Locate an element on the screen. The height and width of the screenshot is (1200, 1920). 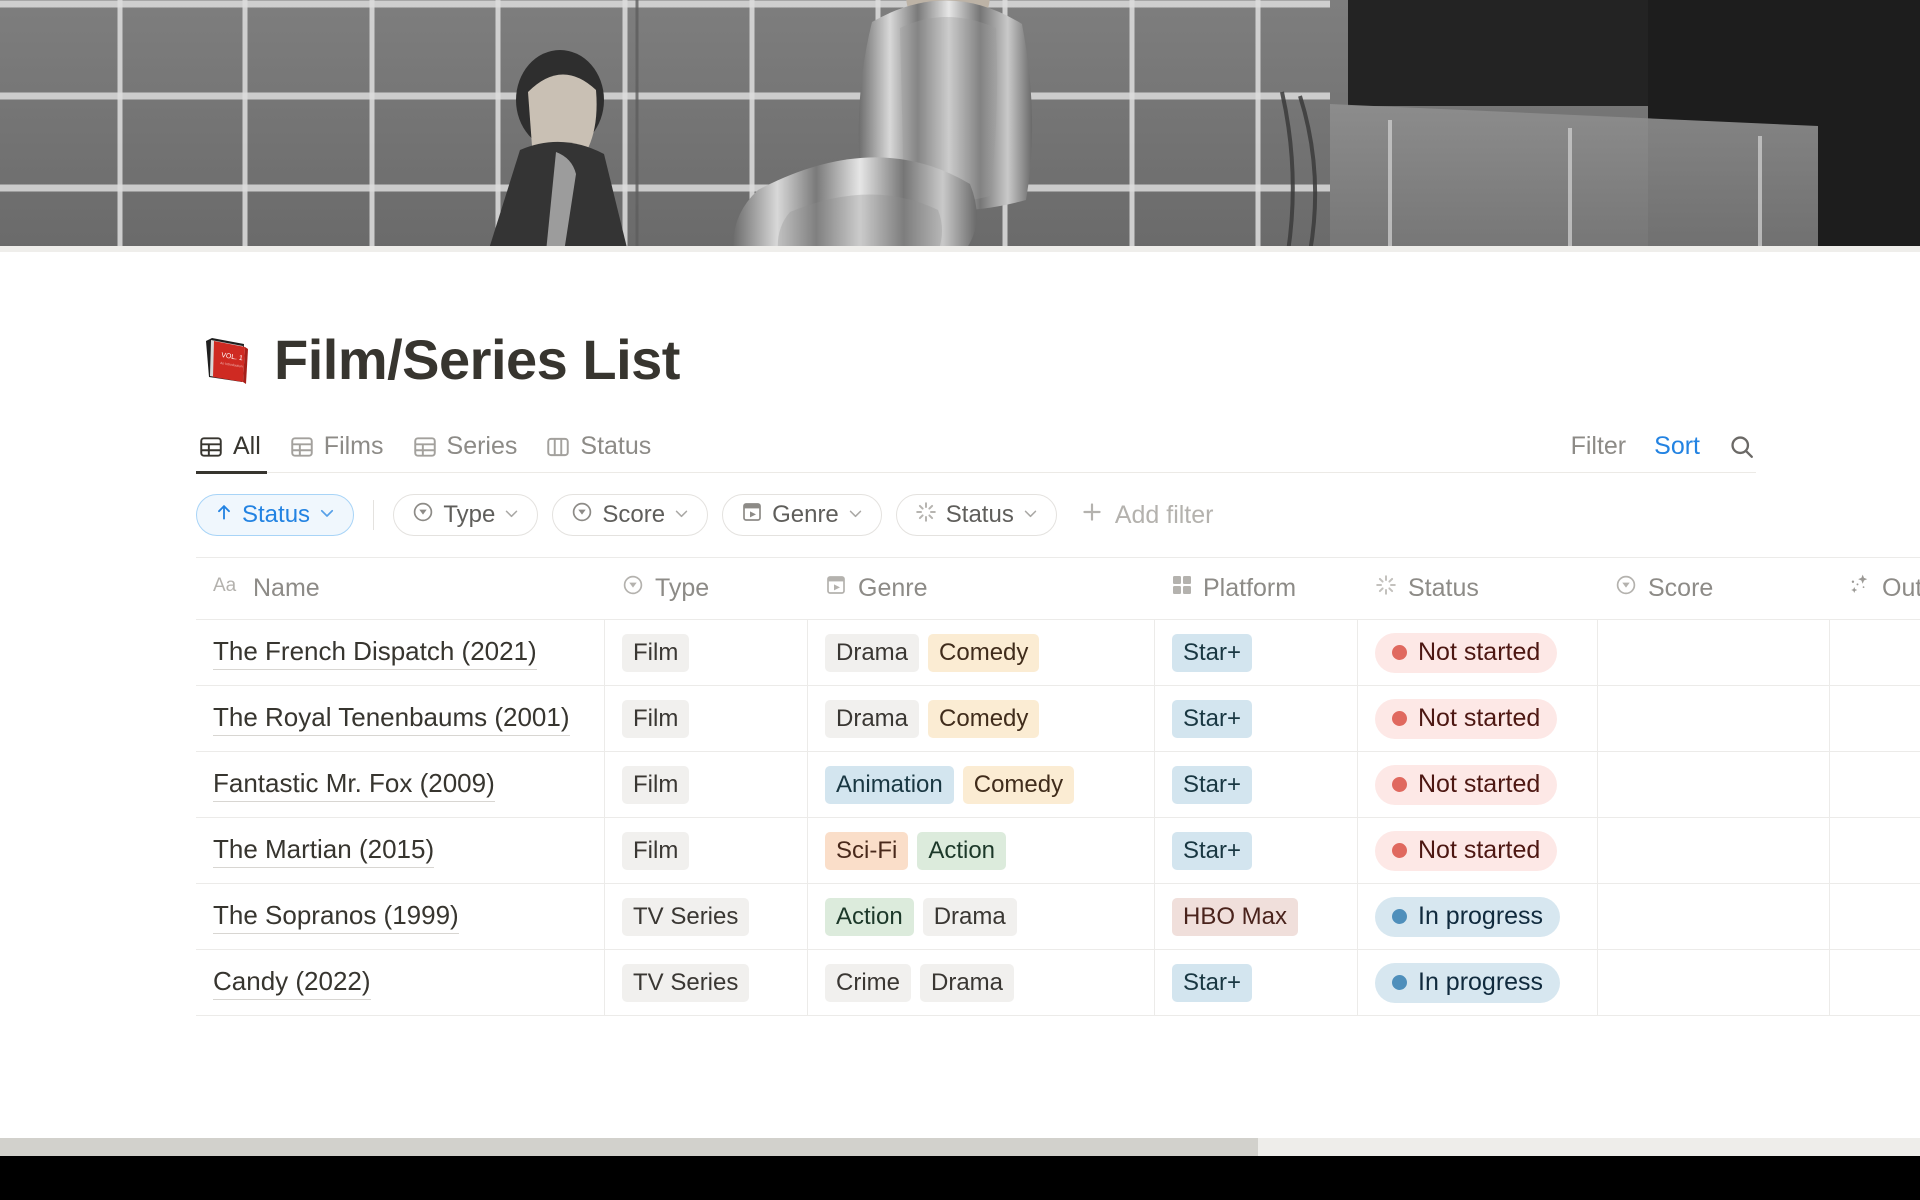
row-title-link: The Royal Tenenbaums (2001) is located at coordinates (391, 719).